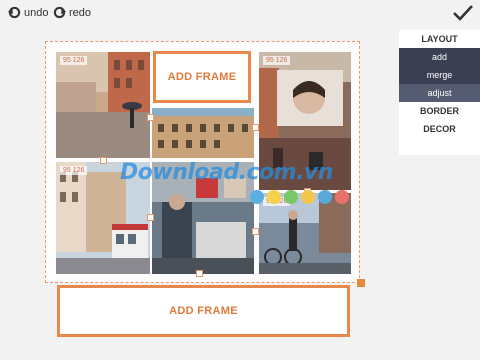 This screenshot has width=480, height=360. I want to click on watermark-text: Download.com.vn, so click(226, 172).